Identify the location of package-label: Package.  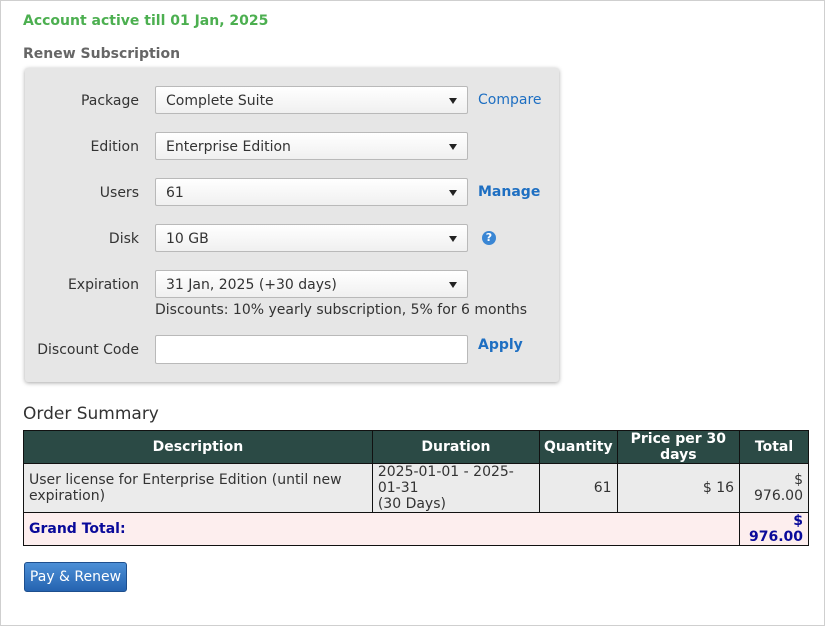
(109, 101).